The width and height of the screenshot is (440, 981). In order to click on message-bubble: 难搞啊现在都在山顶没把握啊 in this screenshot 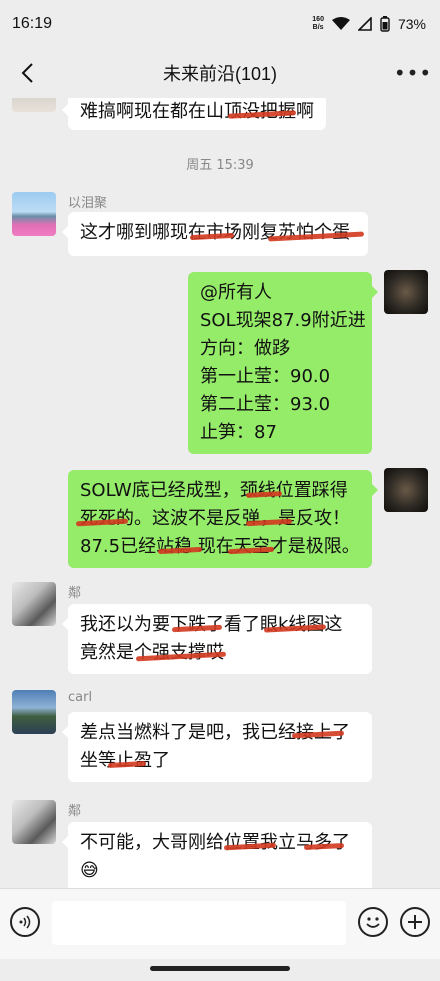, I will do `click(194, 114)`.